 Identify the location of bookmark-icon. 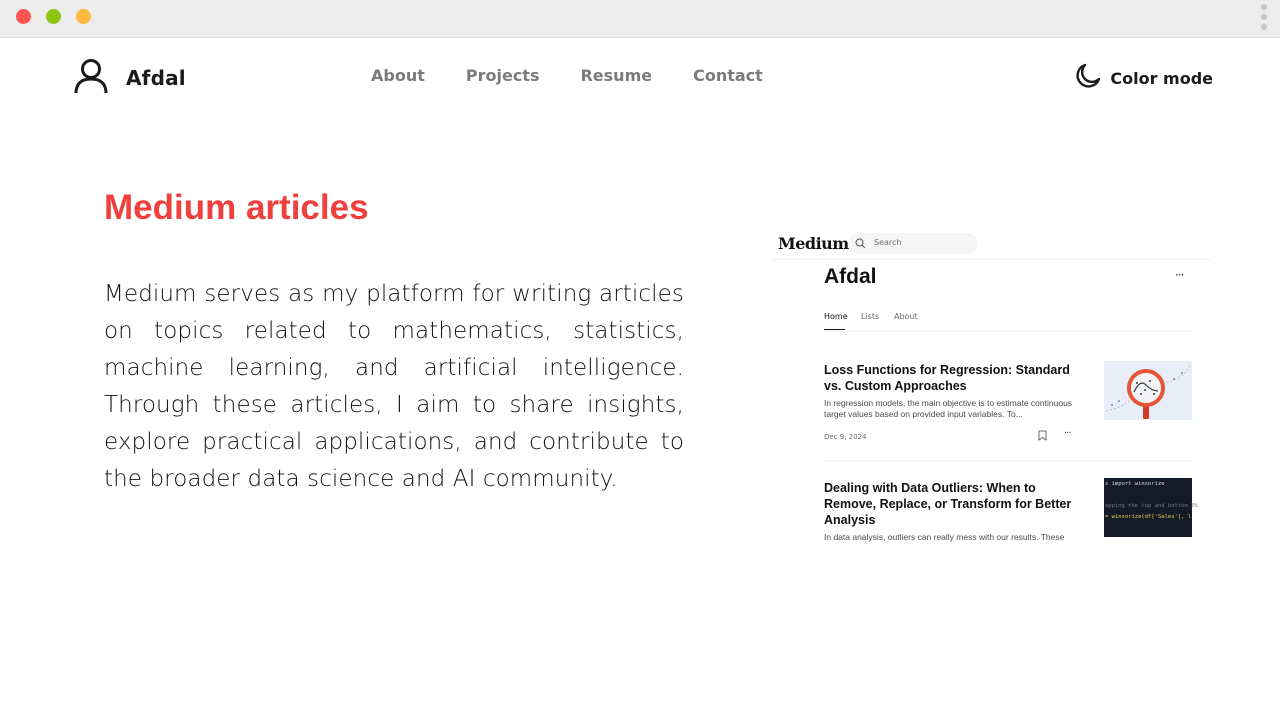
(1042, 437).